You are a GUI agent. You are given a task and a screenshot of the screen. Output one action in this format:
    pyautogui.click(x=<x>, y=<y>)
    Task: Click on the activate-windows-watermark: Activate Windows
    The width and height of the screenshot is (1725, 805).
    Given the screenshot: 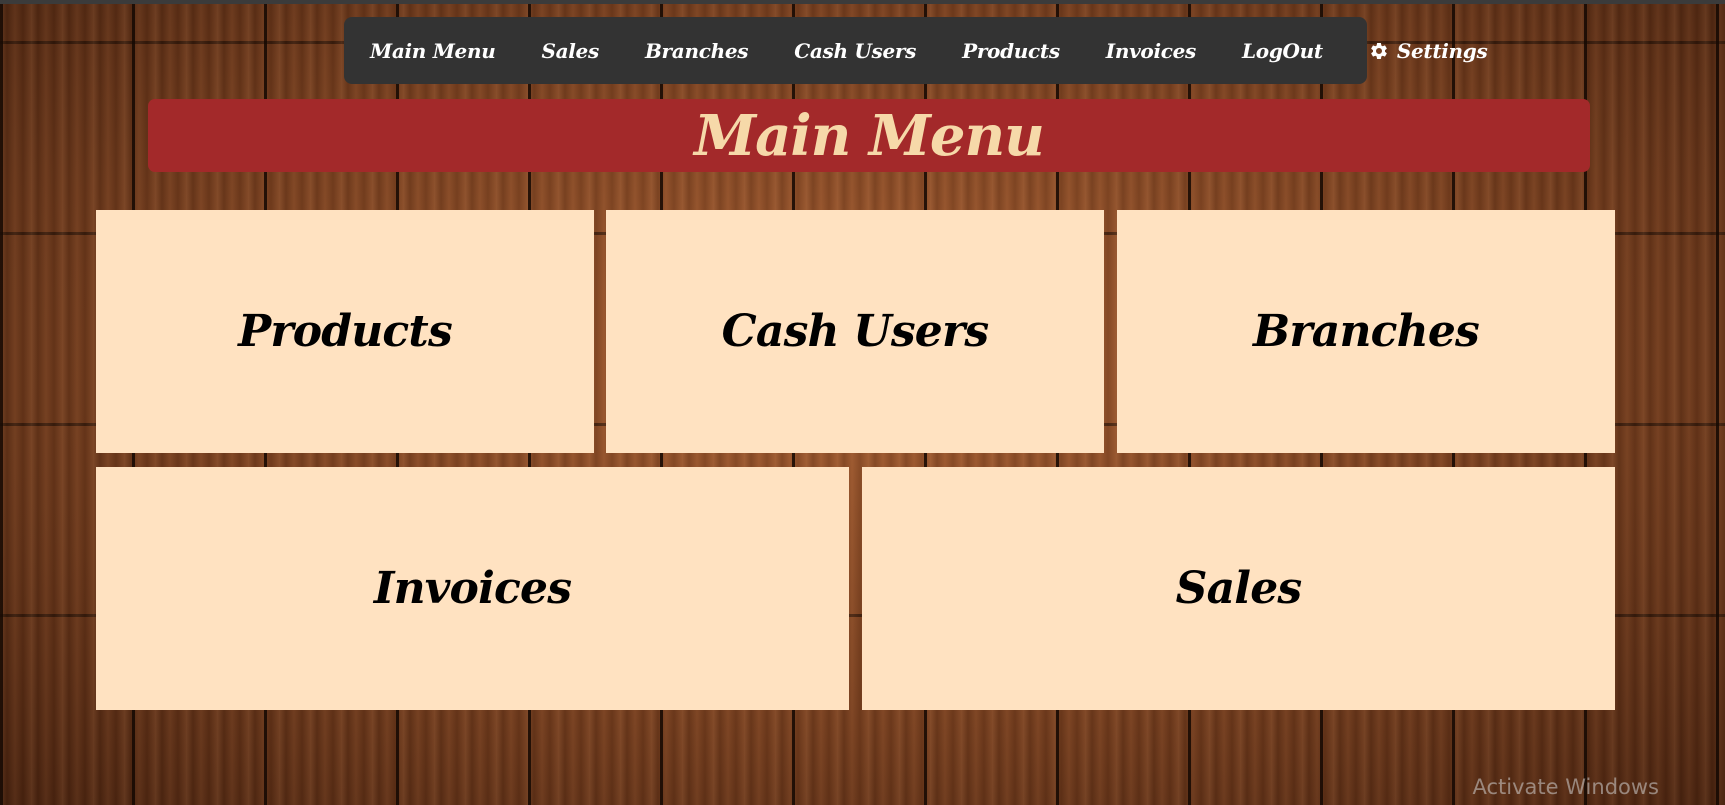 What is the action you would take?
    pyautogui.click(x=1565, y=787)
    